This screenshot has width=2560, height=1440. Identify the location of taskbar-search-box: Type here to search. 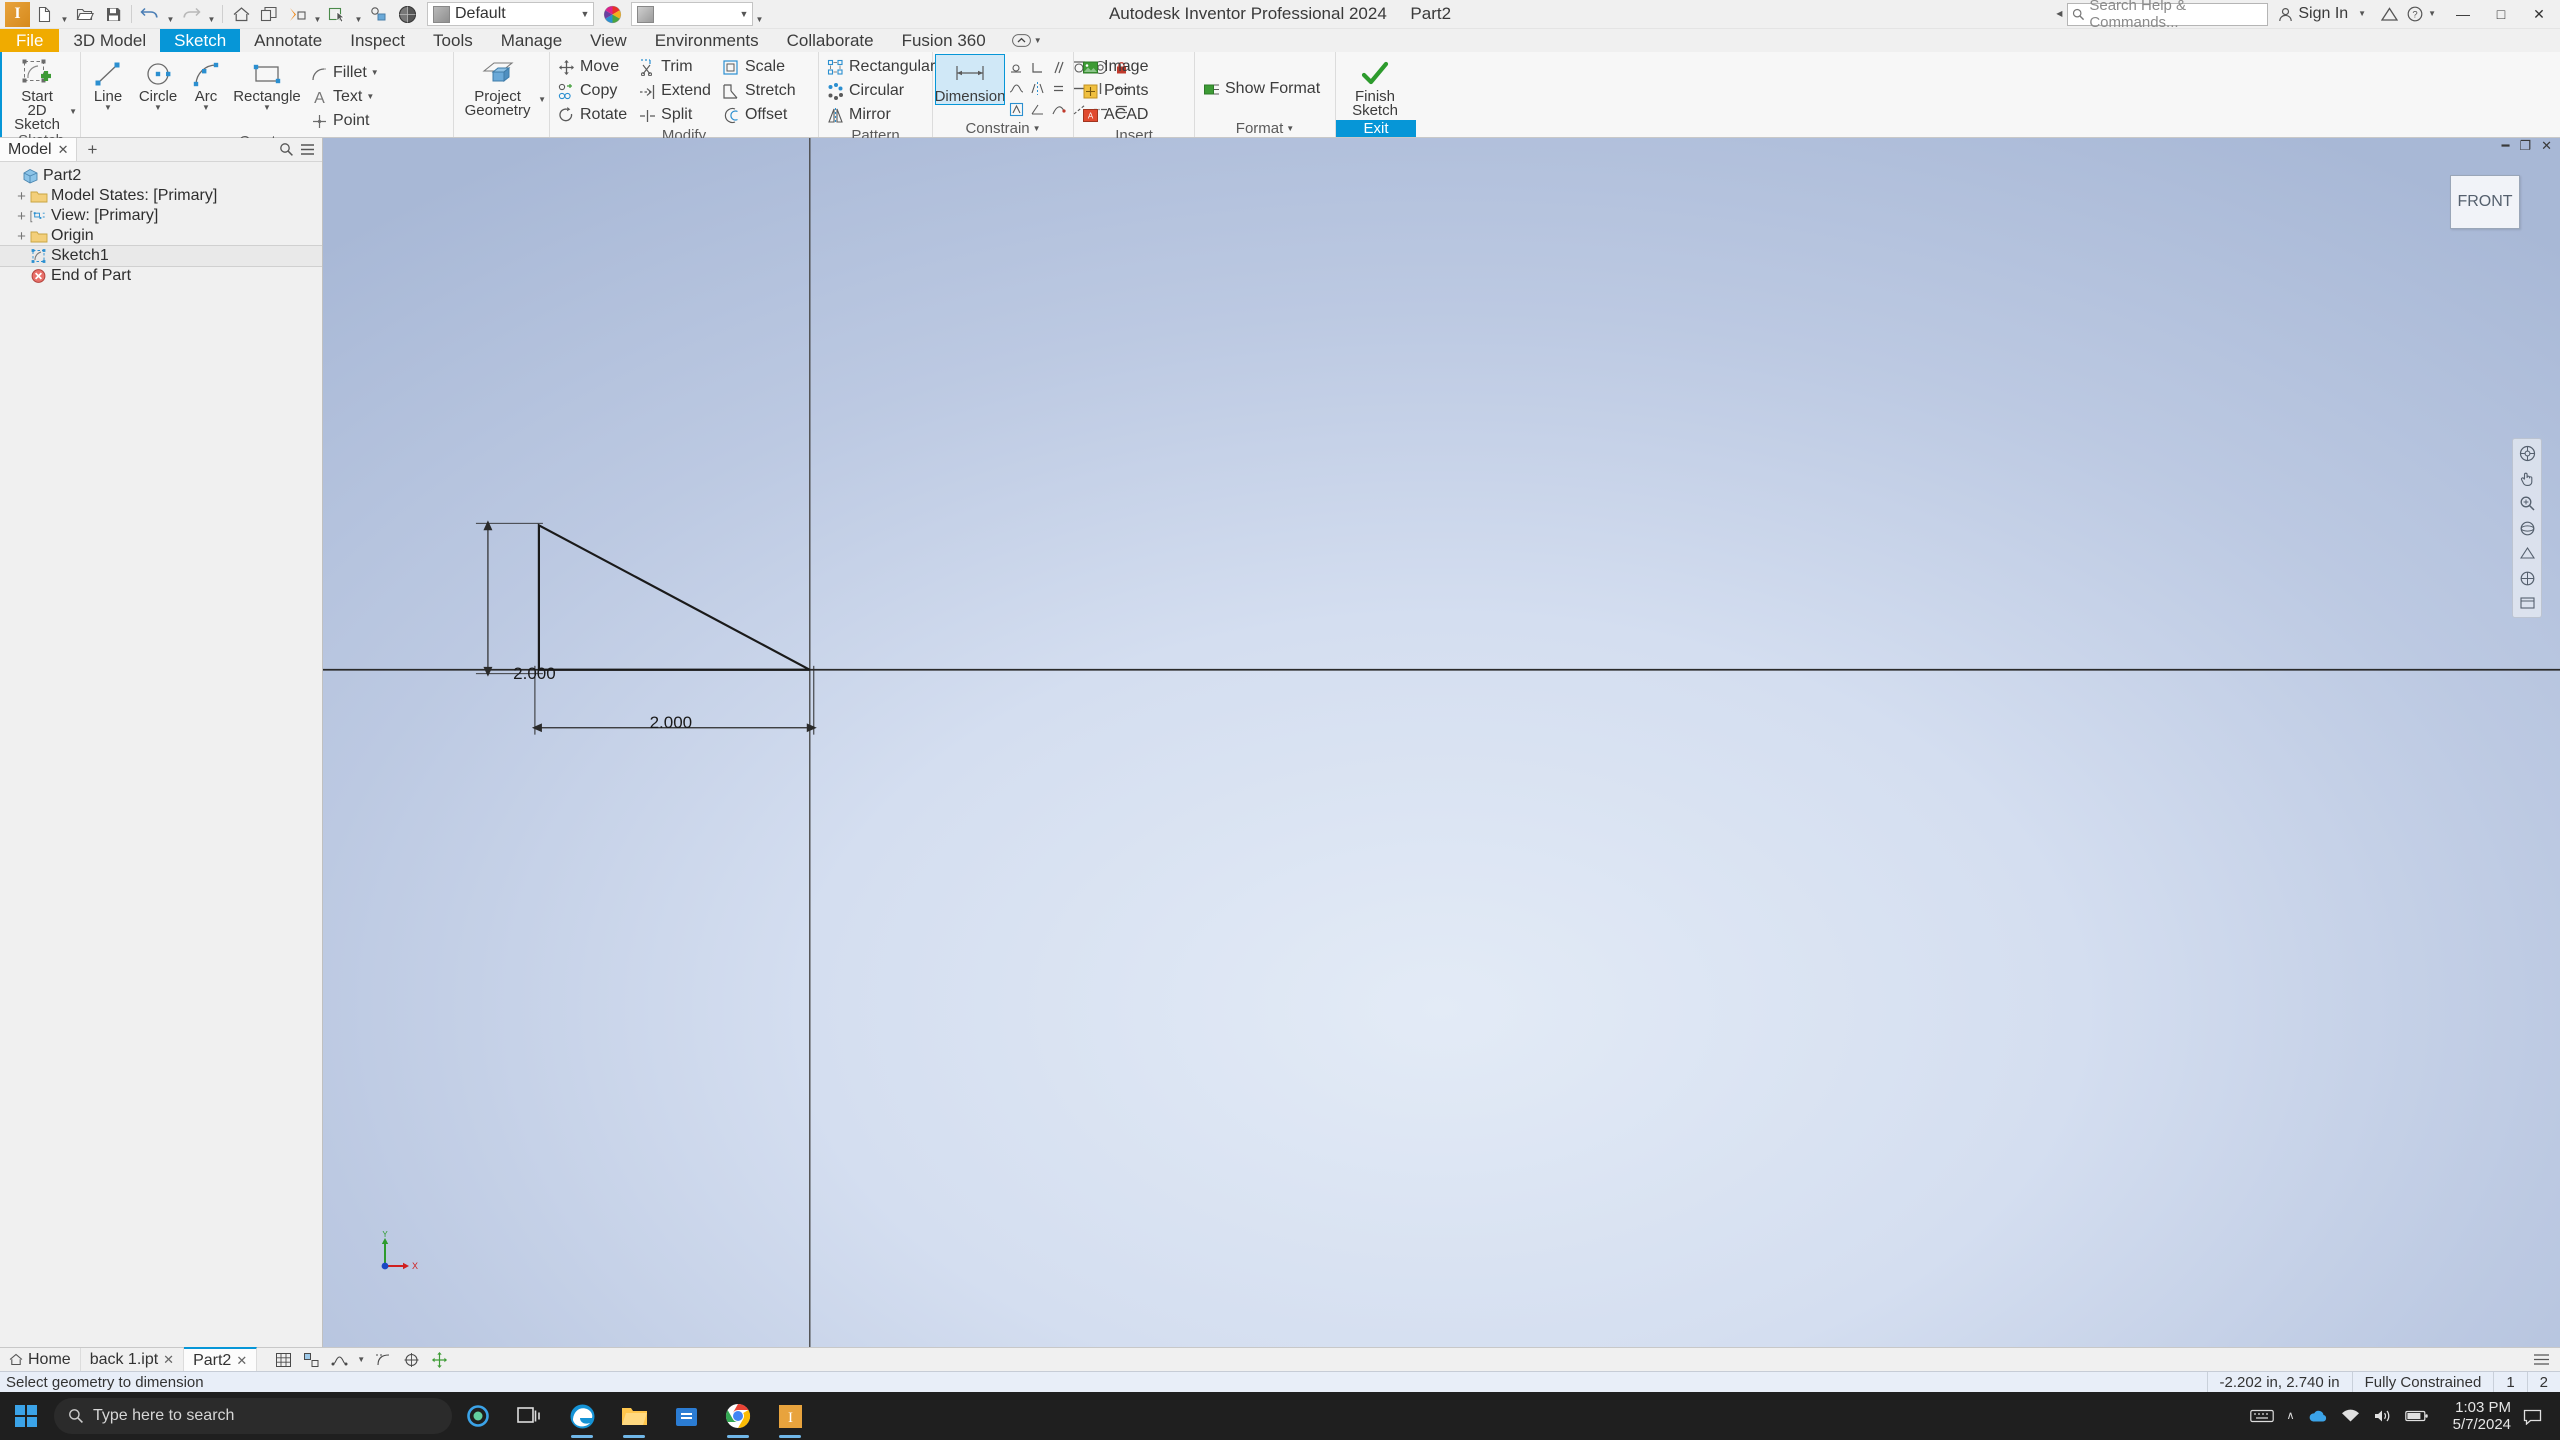
(253, 1416).